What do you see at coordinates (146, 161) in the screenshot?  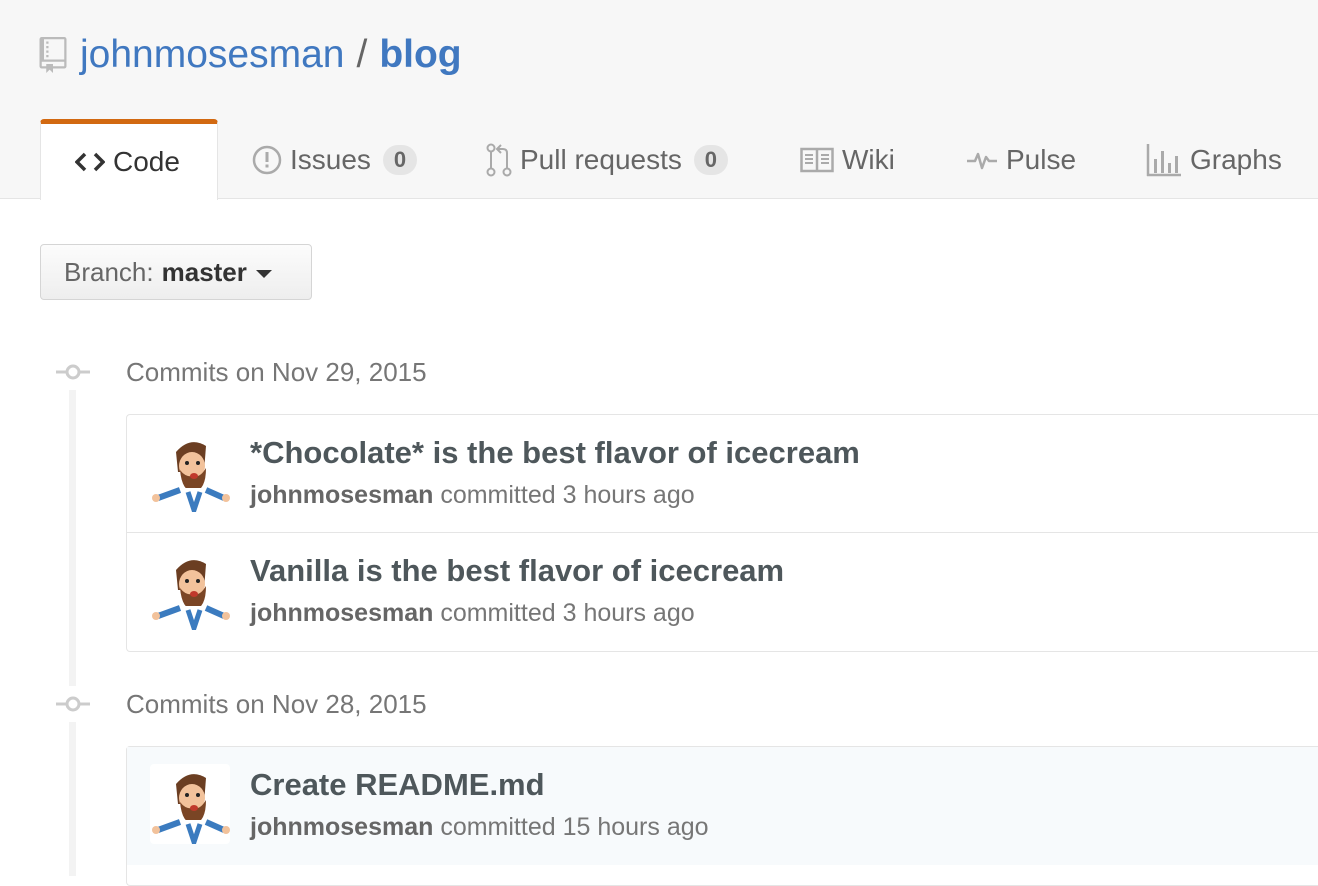 I see `tab-code-label: Code` at bounding box center [146, 161].